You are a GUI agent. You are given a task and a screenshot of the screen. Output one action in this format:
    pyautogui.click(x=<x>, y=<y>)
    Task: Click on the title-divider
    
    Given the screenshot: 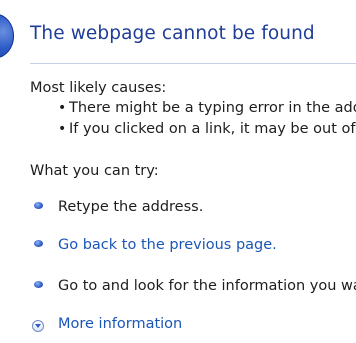 What is the action you would take?
    pyautogui.click(x=193, y=63)
    